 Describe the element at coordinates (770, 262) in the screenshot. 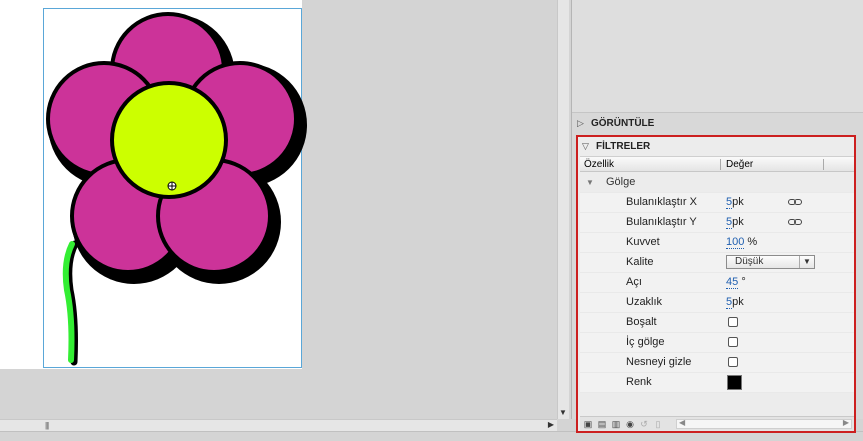

I see `quality-select: Düşük ▼` at that location.